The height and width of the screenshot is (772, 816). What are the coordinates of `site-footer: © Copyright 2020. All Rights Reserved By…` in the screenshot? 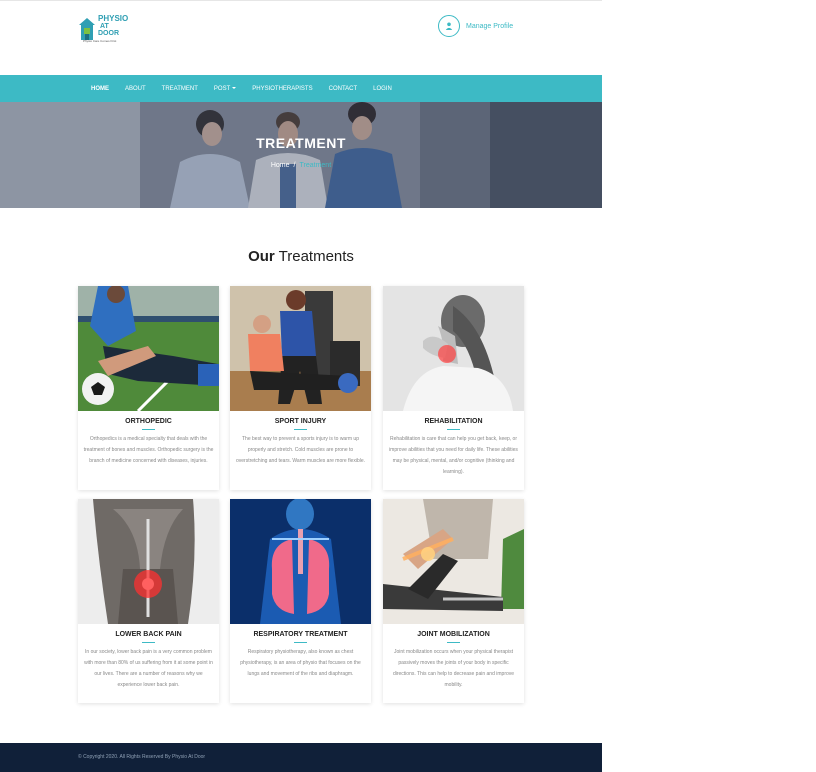 It's located at (301, 757).